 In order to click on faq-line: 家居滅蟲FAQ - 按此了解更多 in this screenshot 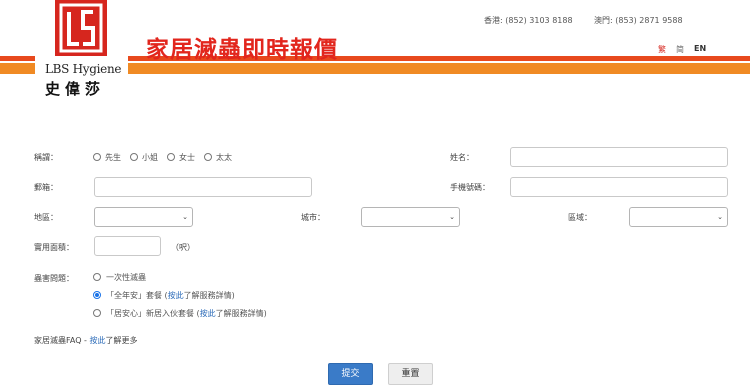, I will do `click(85, 340)`.